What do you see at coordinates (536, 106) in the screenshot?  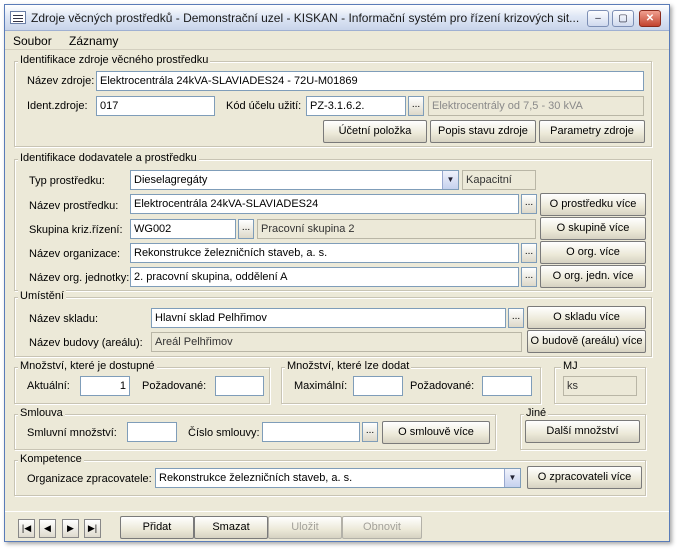 I see `purpose-description-field: Elektrocentrály od 7,5 - 30 kVA` at bounding box center [536, 106].